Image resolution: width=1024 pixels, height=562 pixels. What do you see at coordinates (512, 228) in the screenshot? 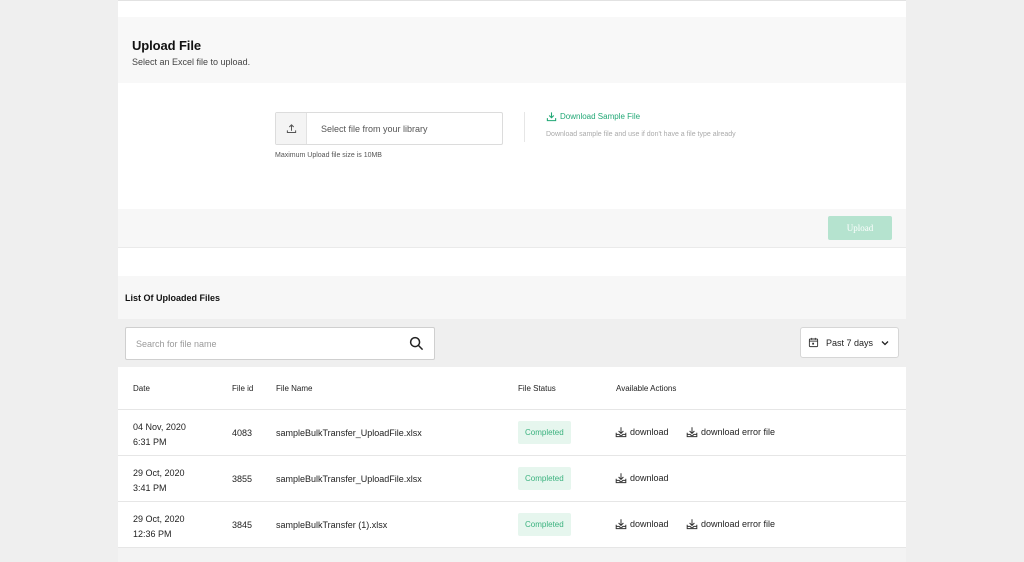
I see `upload-footer: Upload` at bounding box center [512, 228].